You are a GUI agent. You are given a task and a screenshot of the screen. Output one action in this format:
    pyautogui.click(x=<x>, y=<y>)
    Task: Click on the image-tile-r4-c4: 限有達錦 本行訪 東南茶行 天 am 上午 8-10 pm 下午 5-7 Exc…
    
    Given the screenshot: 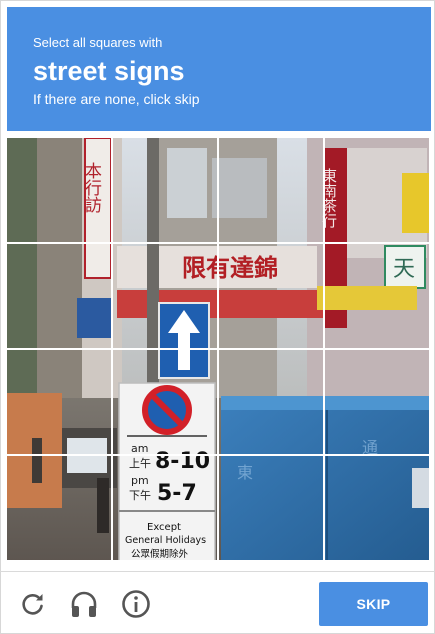 What is the action you would take?
    pyautogui.click(x=377, y=508)
    